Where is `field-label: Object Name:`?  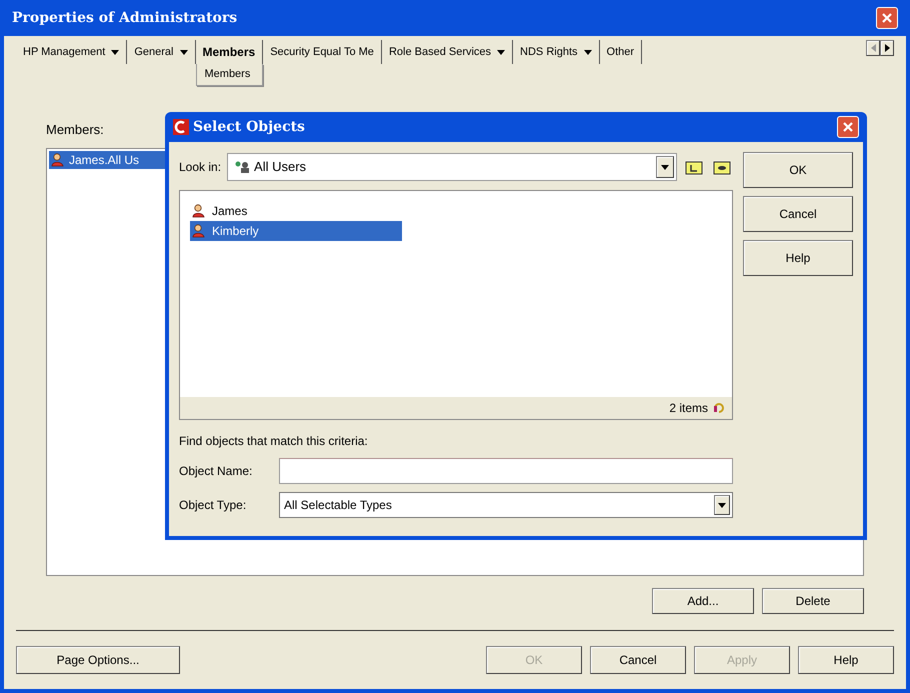
field-label: Object Name: is located at coordinates (216, 471).